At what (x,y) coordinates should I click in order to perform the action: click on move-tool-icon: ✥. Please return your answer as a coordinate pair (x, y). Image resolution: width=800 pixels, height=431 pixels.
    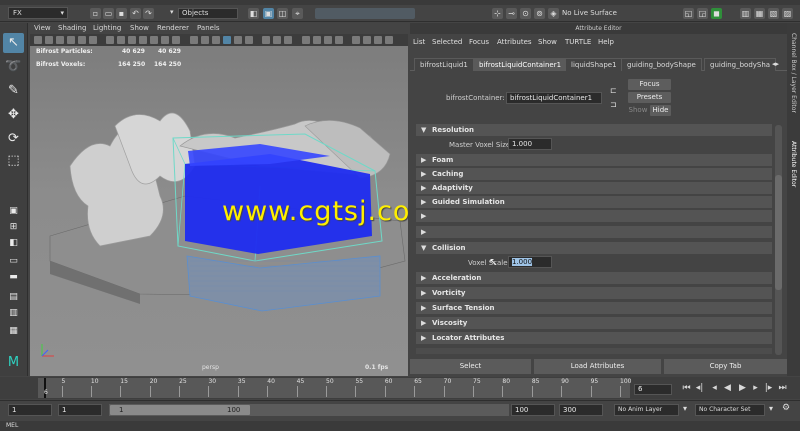
    Looking at the image, I should click on (13, 115).